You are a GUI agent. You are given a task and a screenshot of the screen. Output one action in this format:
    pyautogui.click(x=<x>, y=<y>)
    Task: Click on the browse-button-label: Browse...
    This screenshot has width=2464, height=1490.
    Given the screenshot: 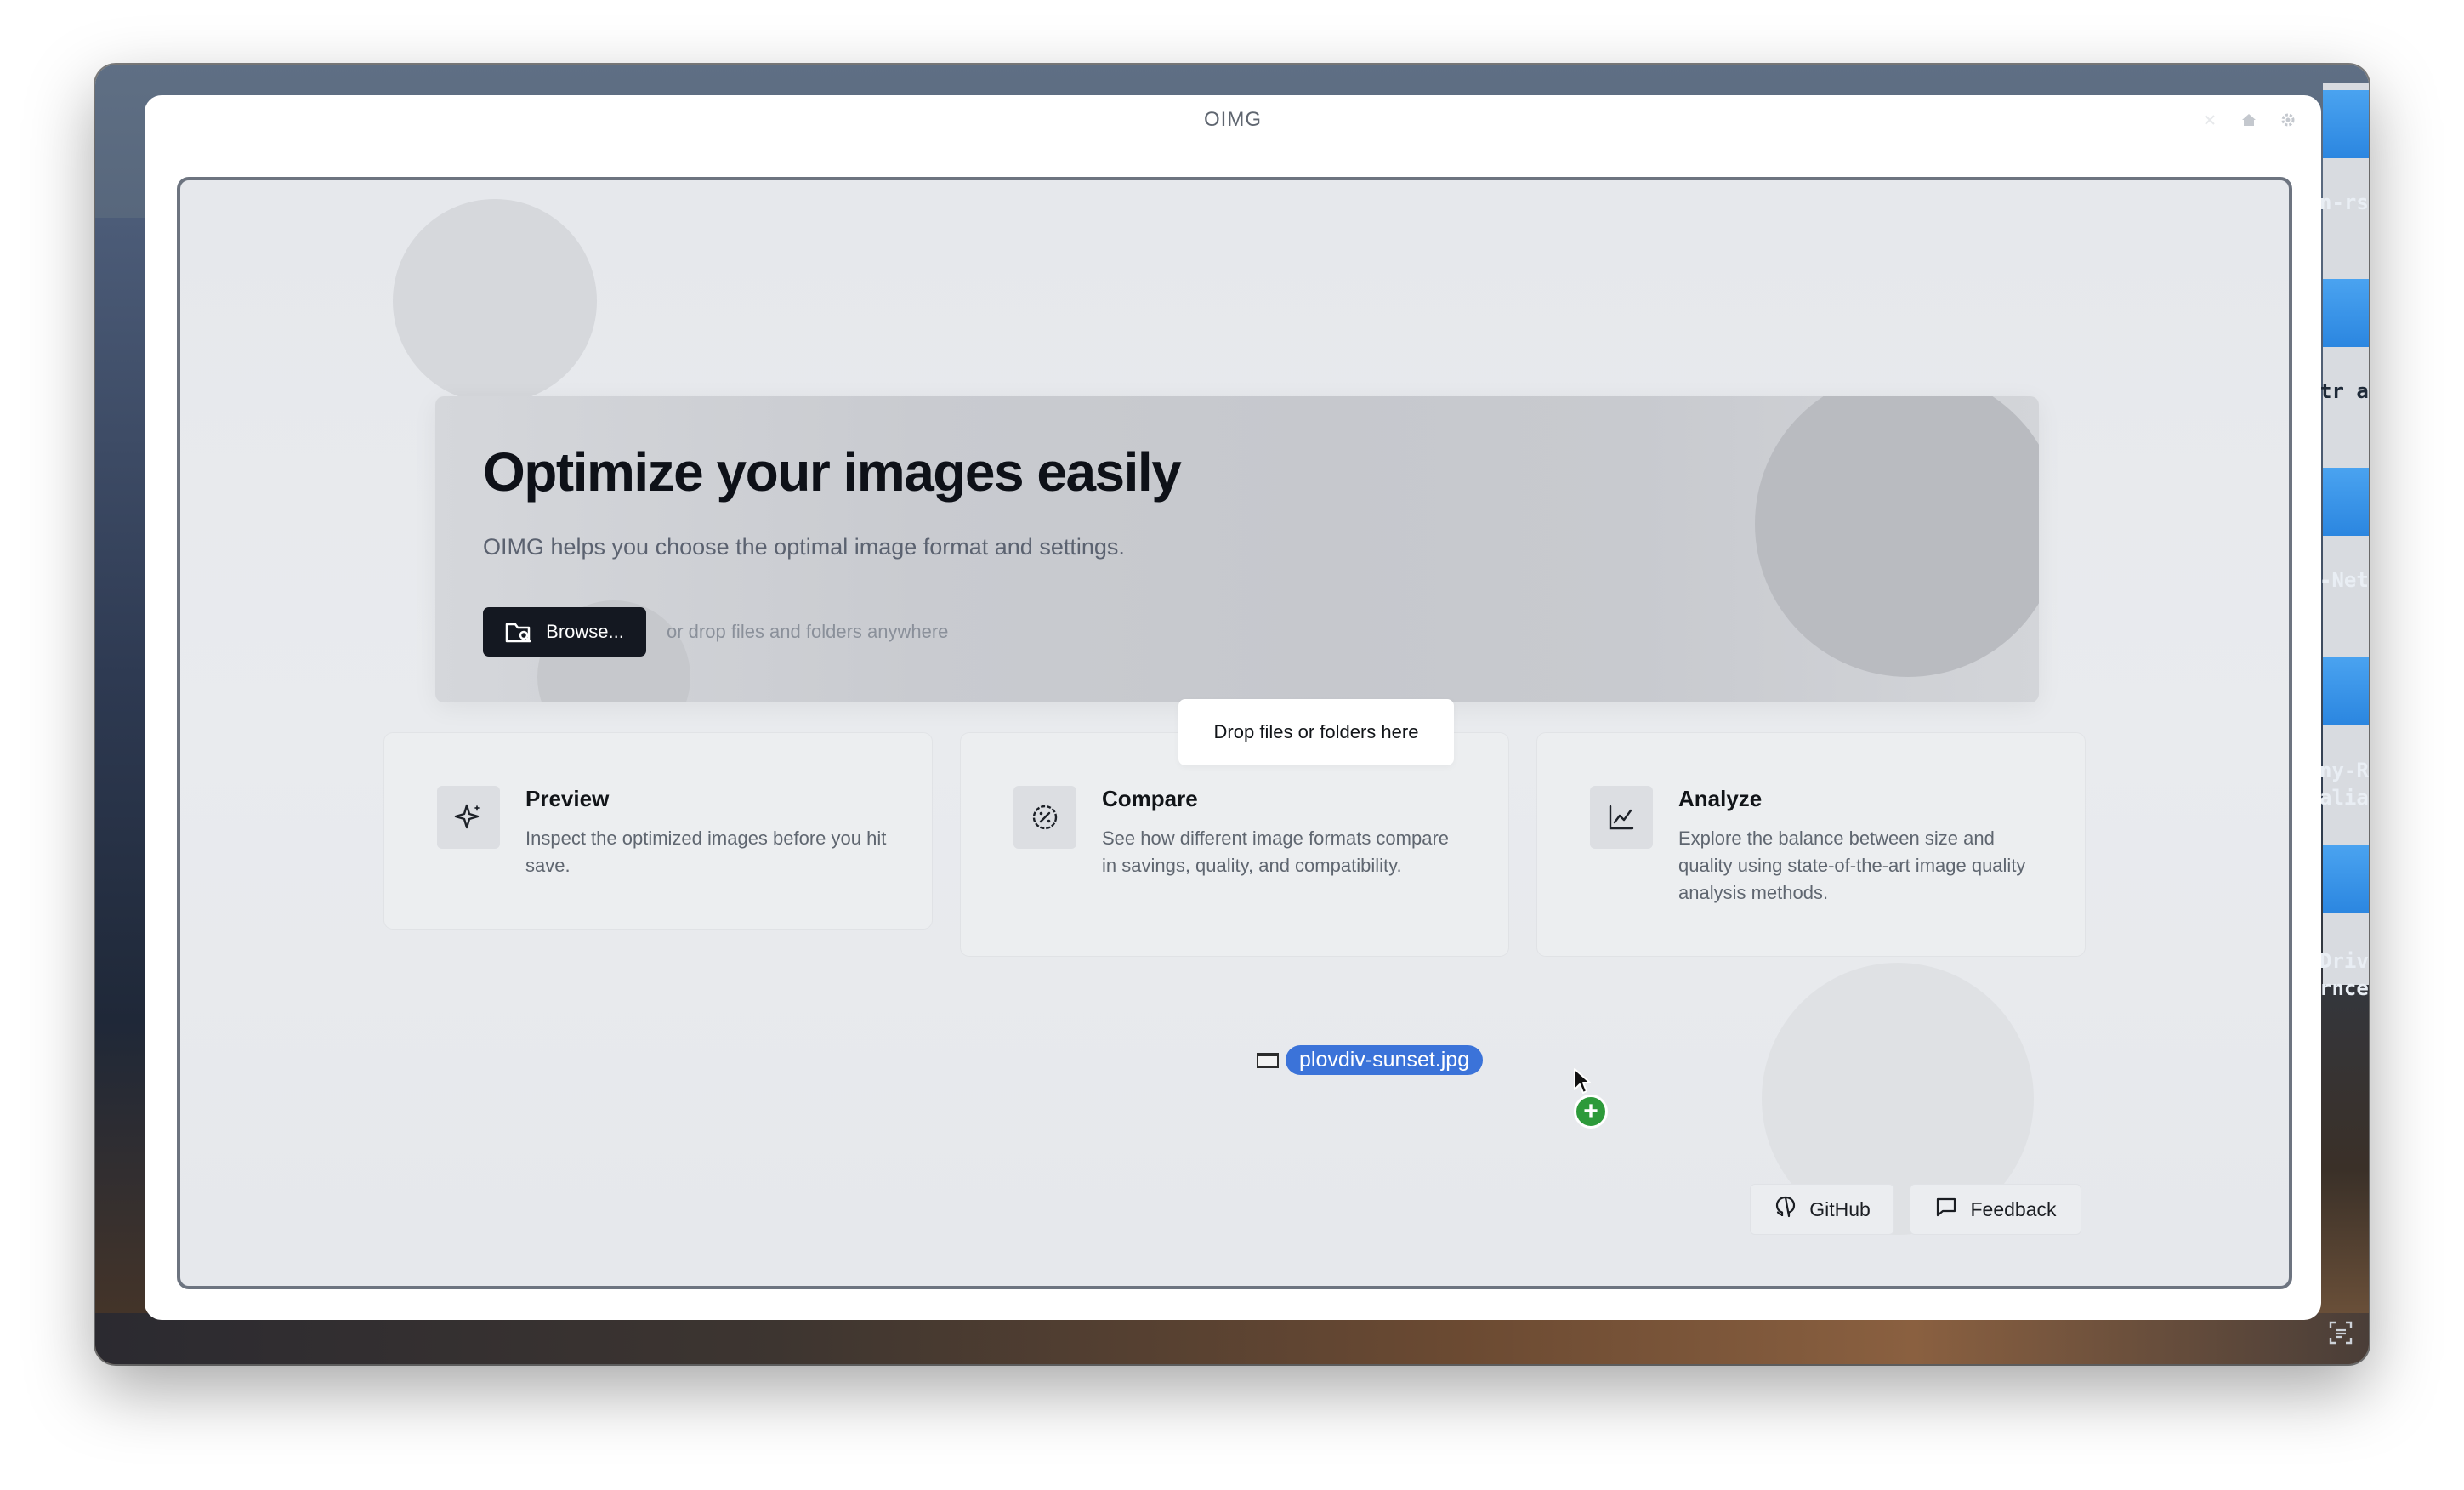 What is the action you would take?
    pyautogui.click(x=585, y=631)
    